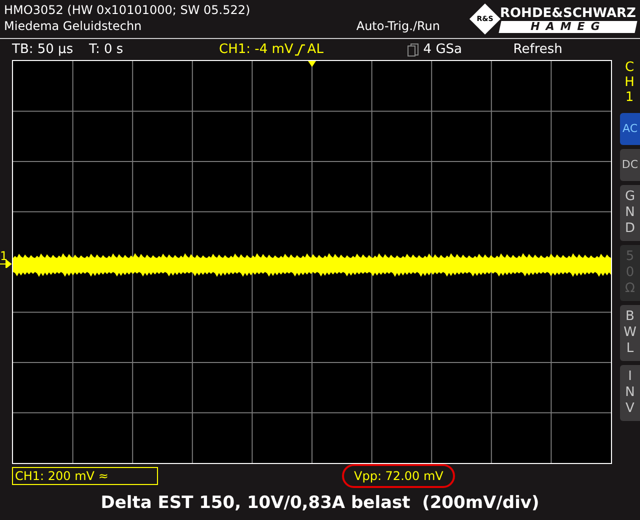  What do you see at coordinates (106, 49) in the screenshot?
I see `trigger-time: T: 0 s` at bounding box center [106, 49].